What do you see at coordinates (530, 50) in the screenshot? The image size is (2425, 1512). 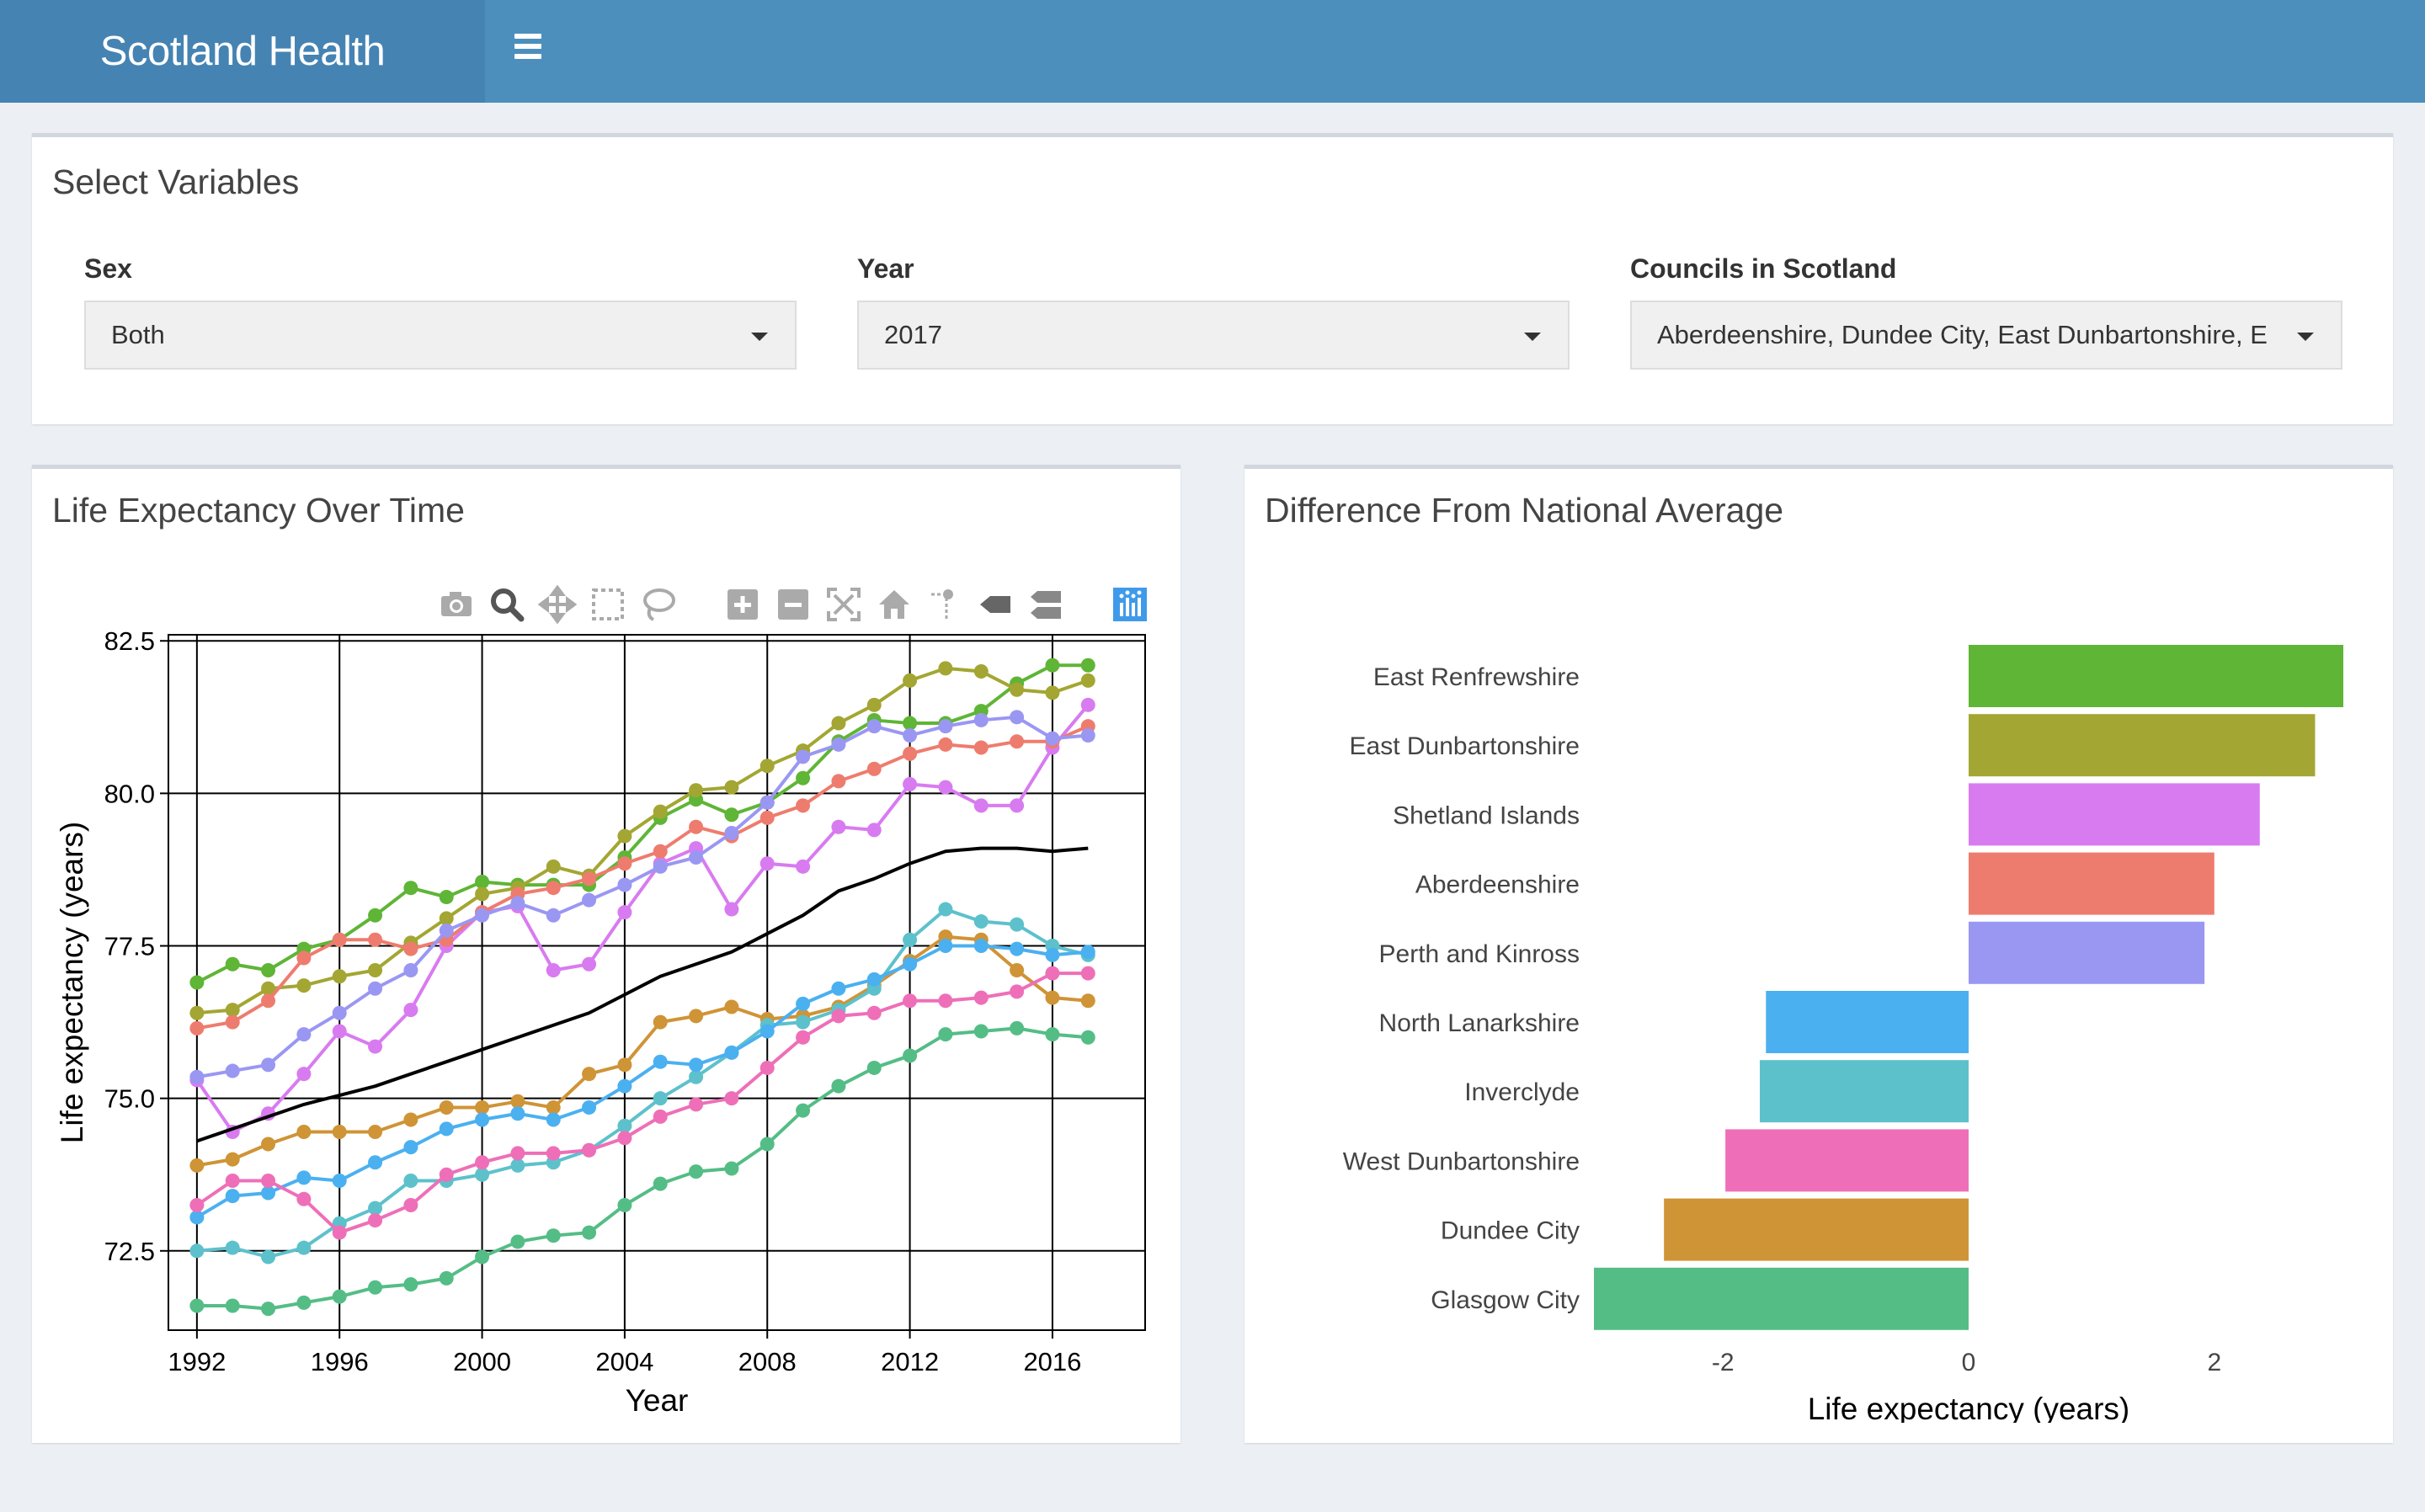 I see `hamburger-menu-icon` at bounding box center [530, 50].